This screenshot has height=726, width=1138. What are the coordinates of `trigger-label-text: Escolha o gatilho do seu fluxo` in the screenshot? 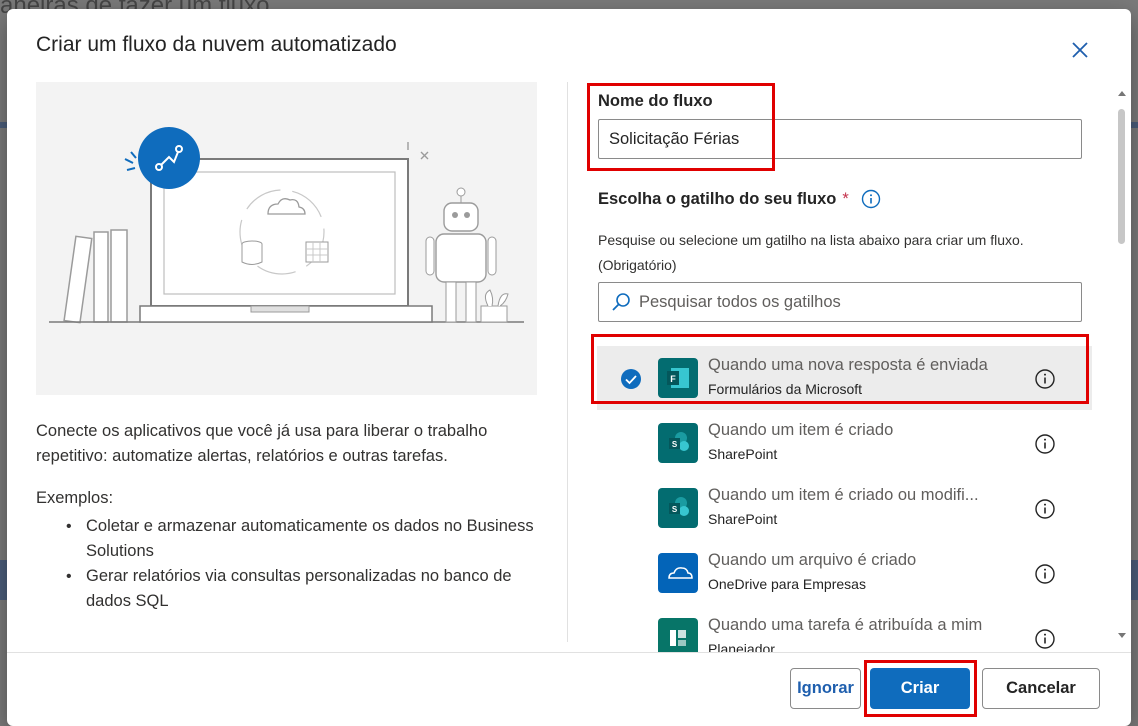 It's located at (717, 198).